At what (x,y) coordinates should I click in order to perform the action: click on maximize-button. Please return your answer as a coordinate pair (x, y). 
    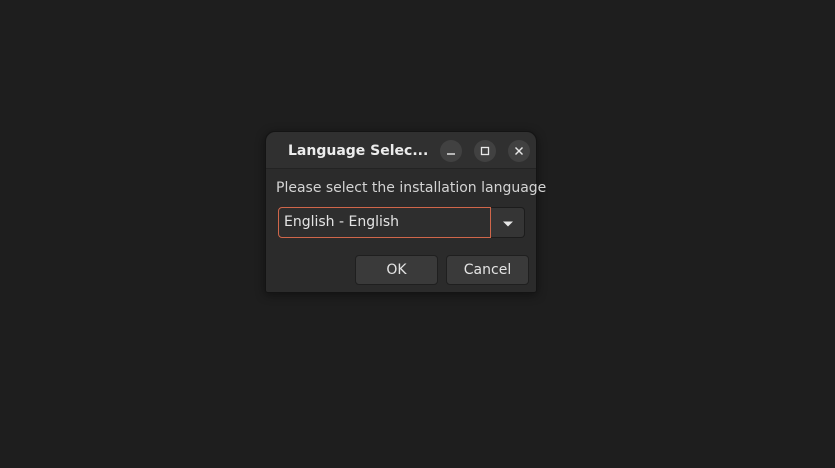
    Looking at the image, I should click on (485, 151).